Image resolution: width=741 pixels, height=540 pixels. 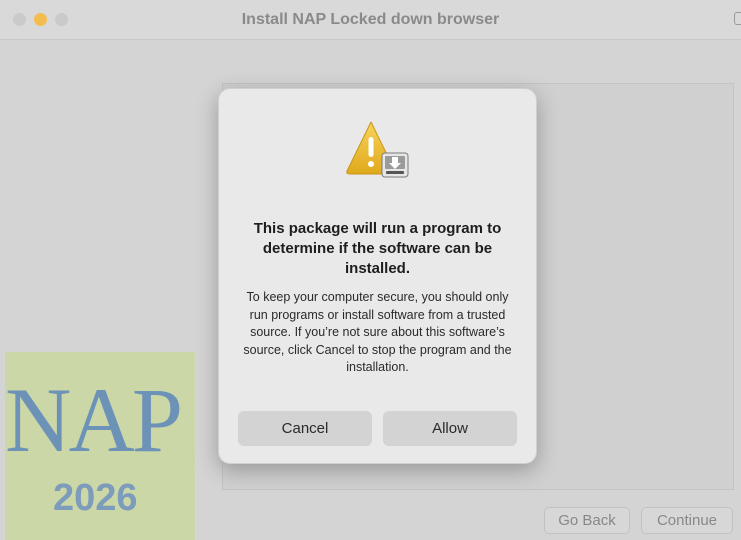 I want to click on nap-logo-text: NAP, so click(x=94, y=420).